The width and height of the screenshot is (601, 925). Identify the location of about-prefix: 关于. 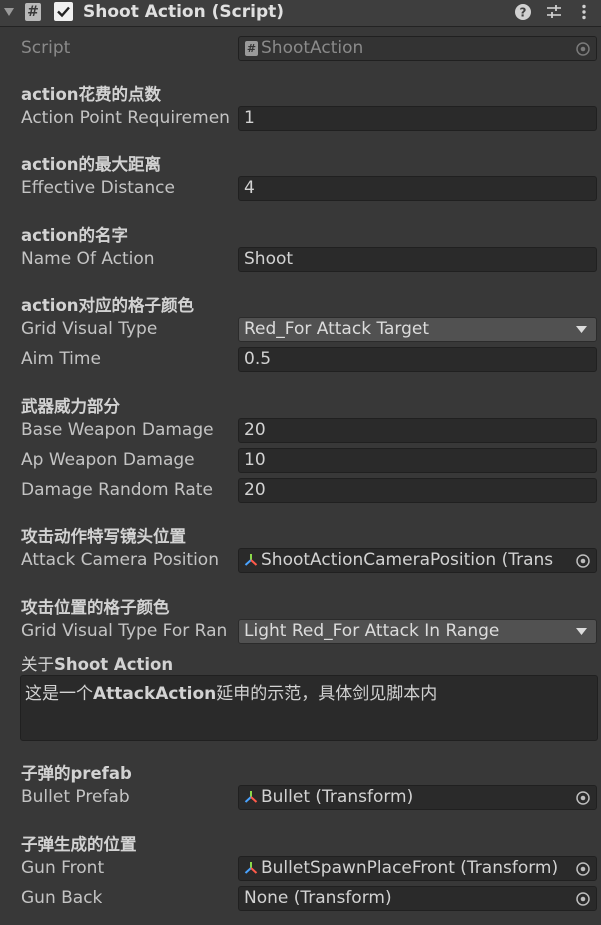
(37, 664).